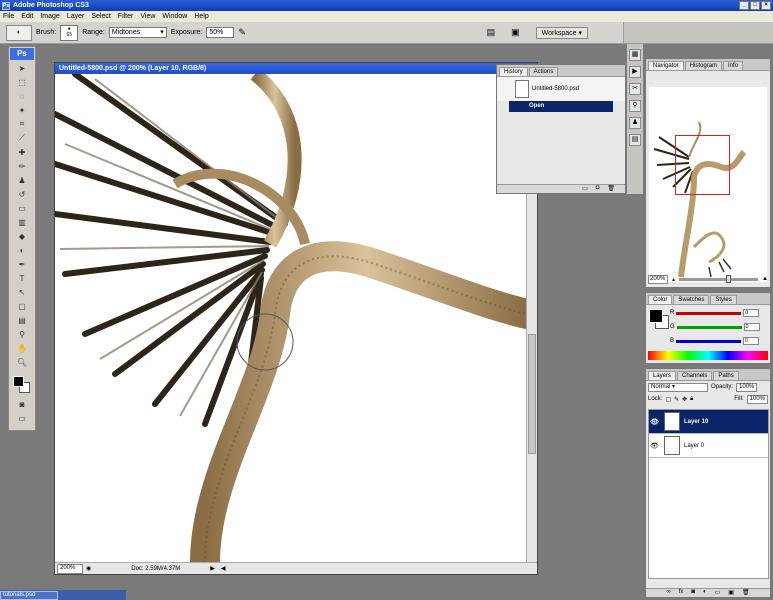 This screenshot has width=773, height=600. I want to click on close-button: ×, so click(766, 5).